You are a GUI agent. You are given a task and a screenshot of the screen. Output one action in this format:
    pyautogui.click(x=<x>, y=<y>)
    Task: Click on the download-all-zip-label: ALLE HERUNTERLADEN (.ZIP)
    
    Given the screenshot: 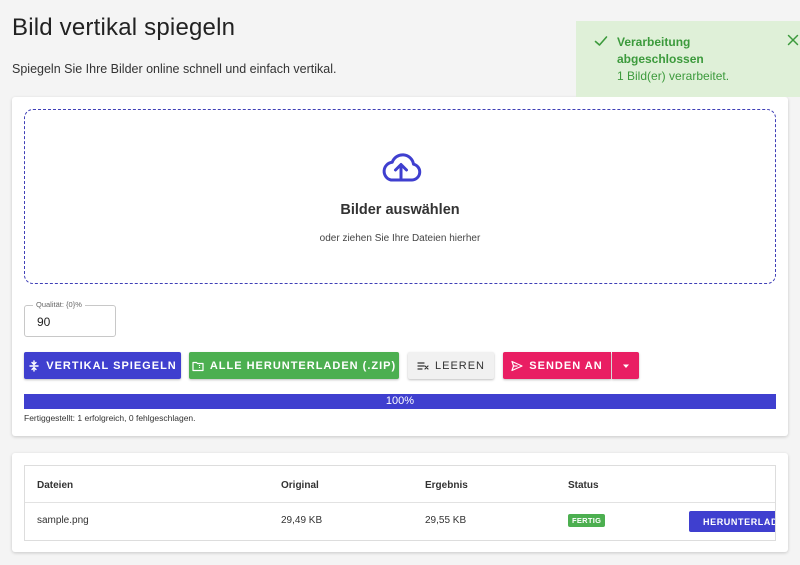 What is the action you would take?
    pyautogui.click(x=303, y=365)
    